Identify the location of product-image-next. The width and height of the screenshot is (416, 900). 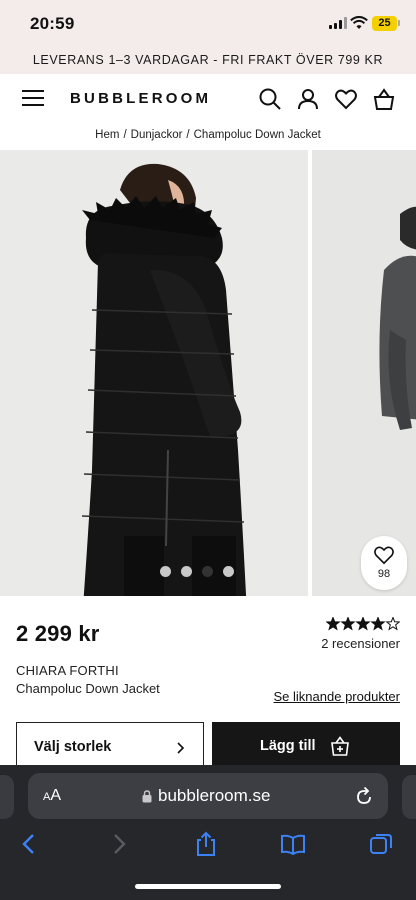
(364, 373).